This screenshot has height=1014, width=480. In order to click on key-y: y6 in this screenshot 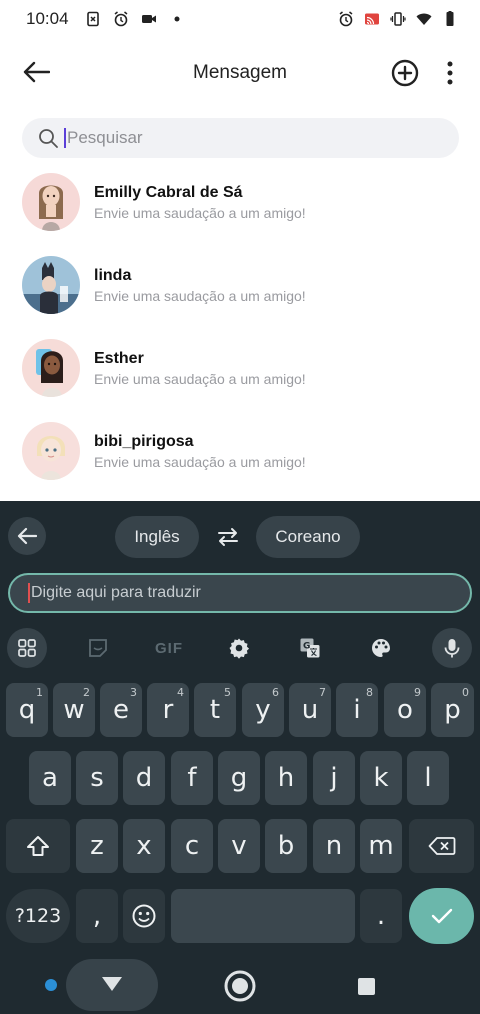, I will do `click(263, 710)`.